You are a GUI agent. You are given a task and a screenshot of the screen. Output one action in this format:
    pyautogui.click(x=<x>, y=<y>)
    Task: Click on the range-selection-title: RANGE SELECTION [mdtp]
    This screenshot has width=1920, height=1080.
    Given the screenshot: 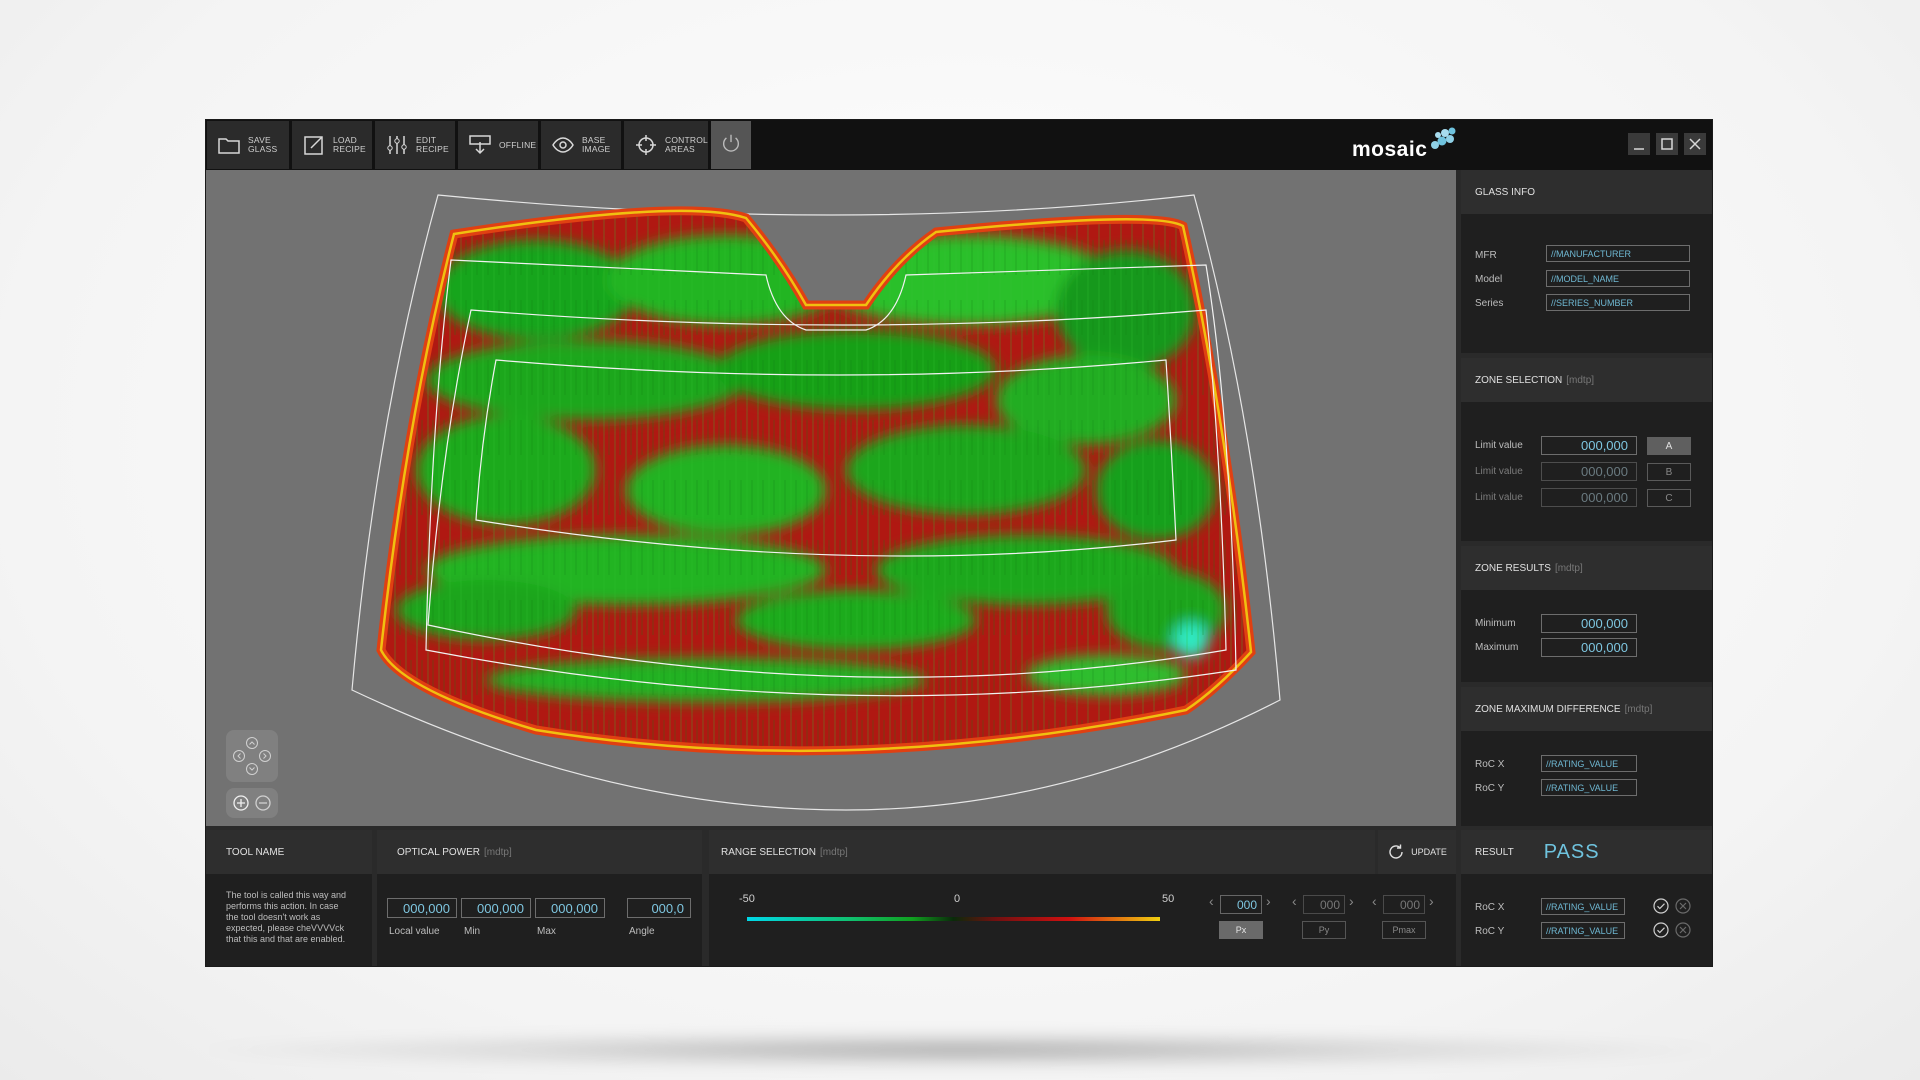 What is the action you would take?
    pyautogui.click(x=1042, y=852)
    